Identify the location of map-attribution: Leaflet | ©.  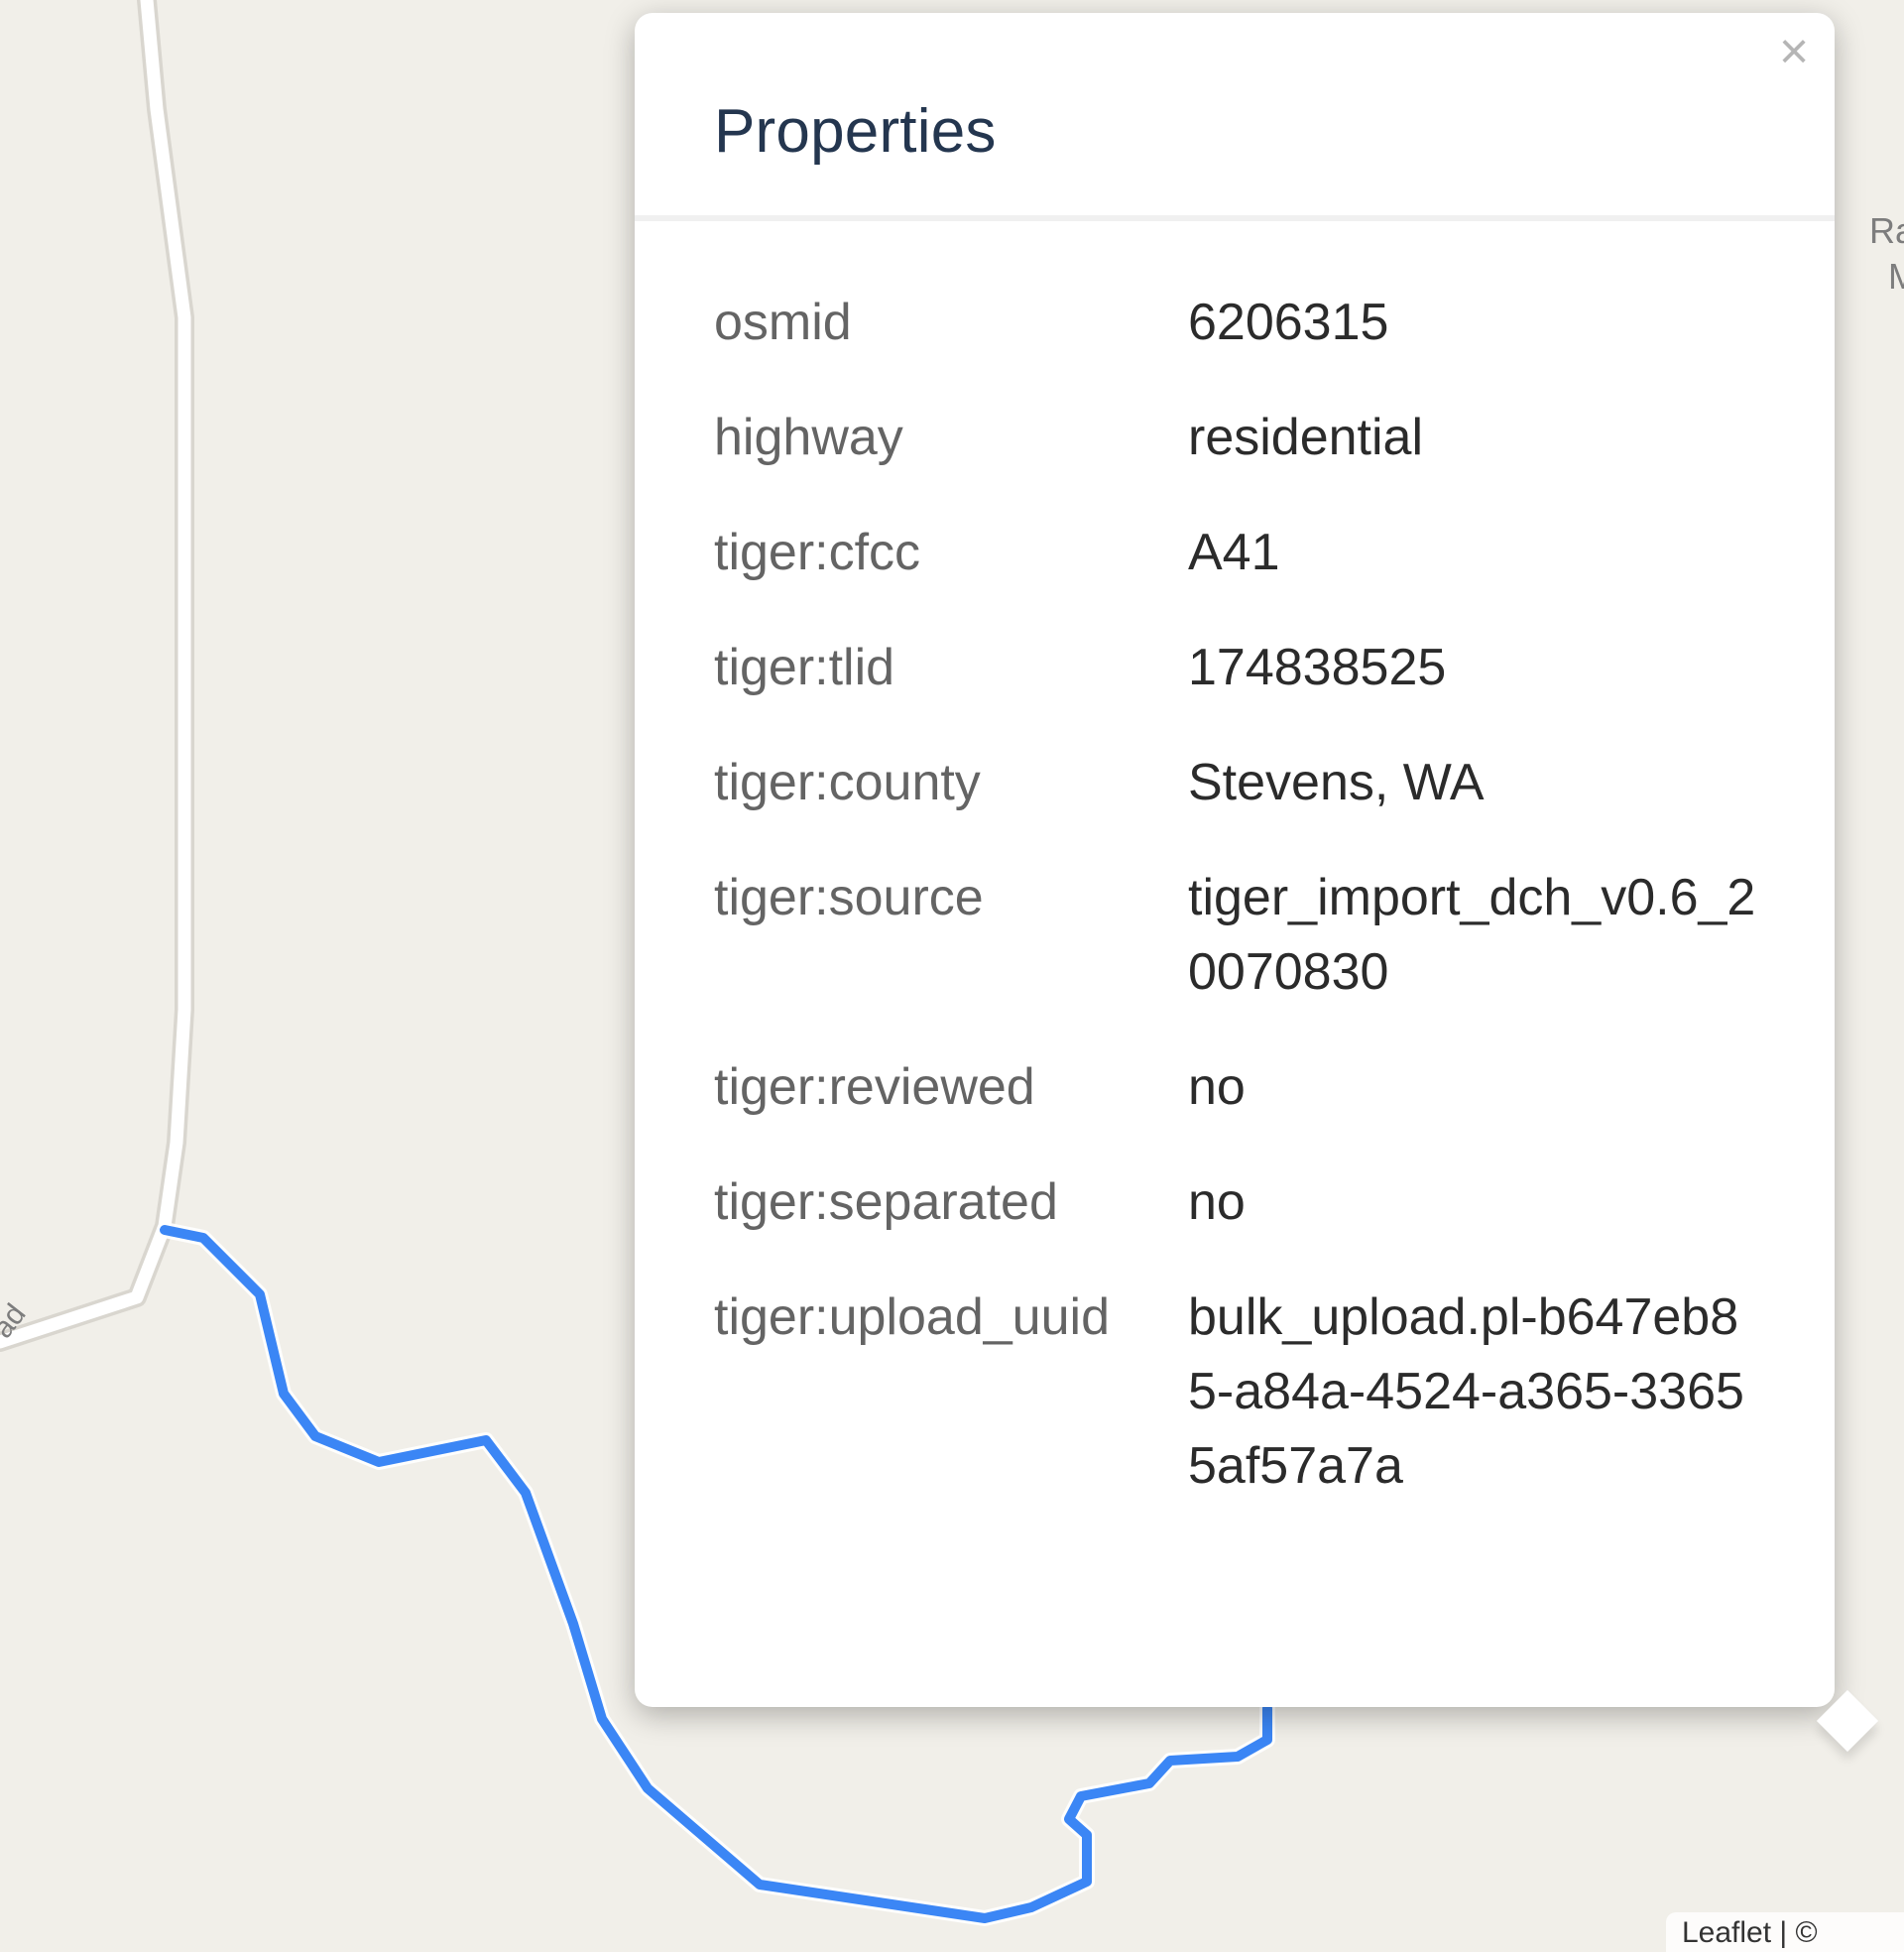
(1785, 1932).